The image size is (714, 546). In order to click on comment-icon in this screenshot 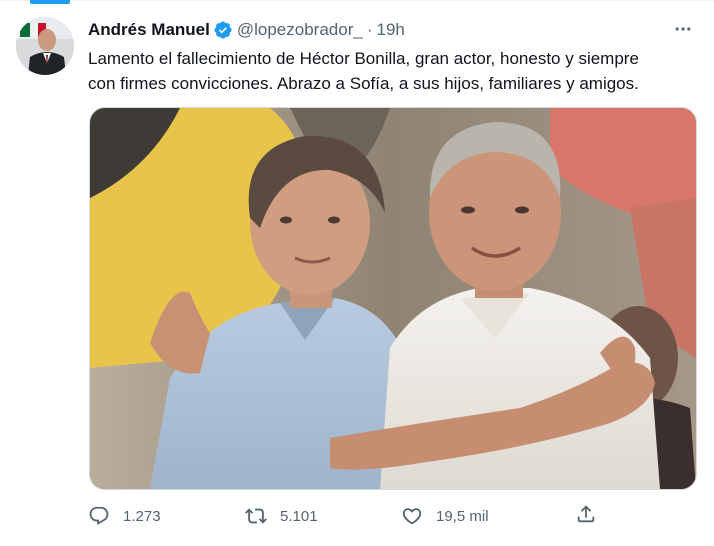, I will do `click(99, 516)`.